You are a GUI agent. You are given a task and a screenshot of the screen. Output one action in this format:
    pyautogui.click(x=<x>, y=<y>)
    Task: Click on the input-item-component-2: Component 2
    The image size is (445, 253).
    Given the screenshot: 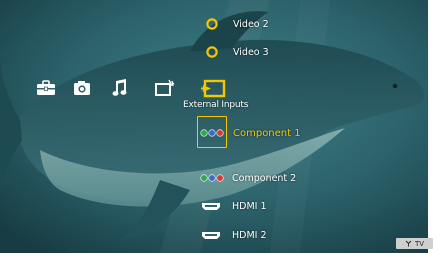 What is the action you would take?
    pyautogui.click(x=247, y=178)
    